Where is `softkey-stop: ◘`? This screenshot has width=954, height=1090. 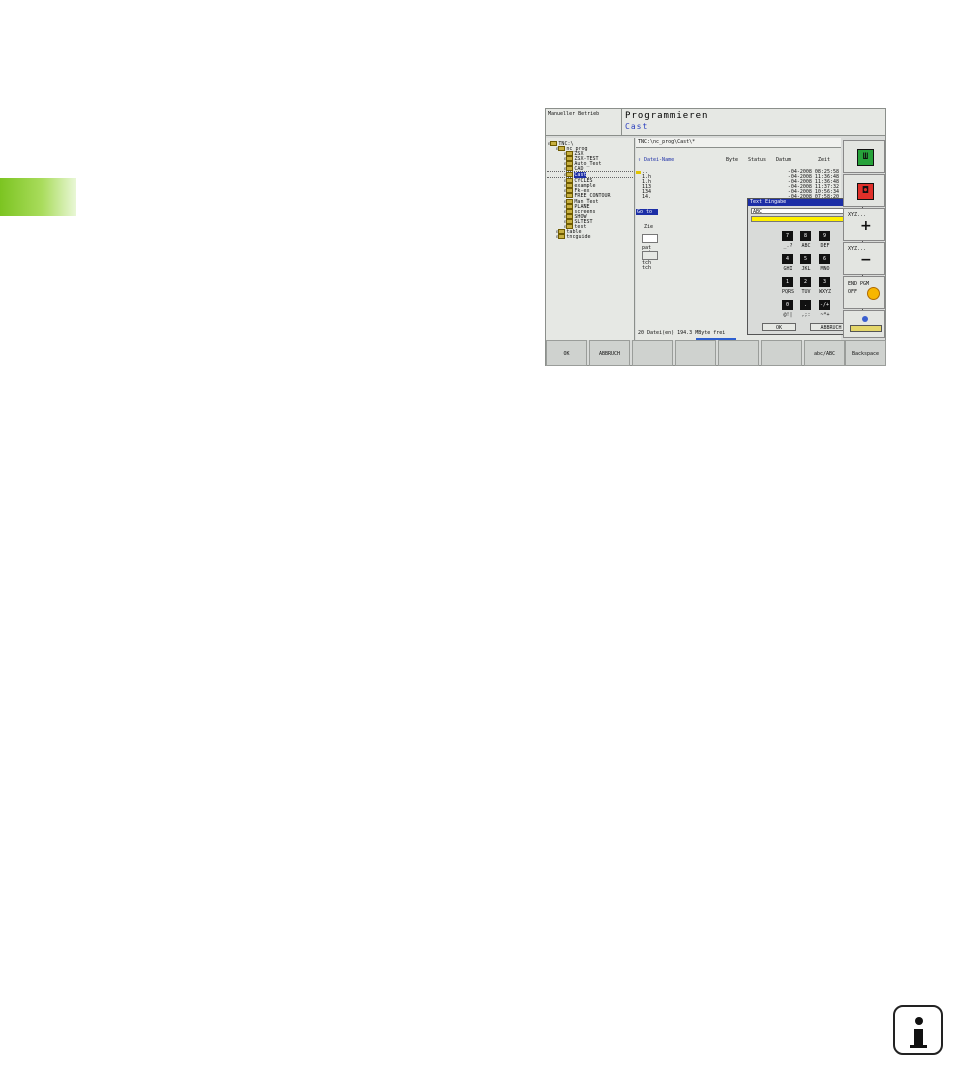
softkey-stop: ◘ is located at coordinates (864, 190).